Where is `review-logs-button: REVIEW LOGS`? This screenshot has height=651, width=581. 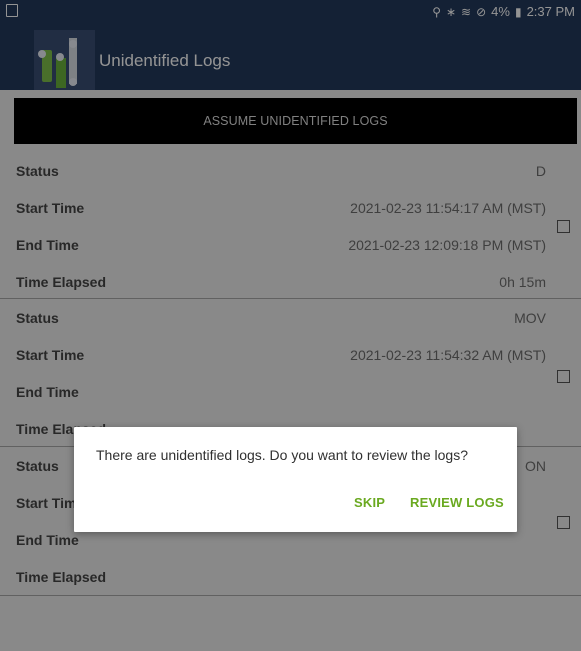
review-logs-button: REVIEW LOGS is located at coordinates (457, 502).